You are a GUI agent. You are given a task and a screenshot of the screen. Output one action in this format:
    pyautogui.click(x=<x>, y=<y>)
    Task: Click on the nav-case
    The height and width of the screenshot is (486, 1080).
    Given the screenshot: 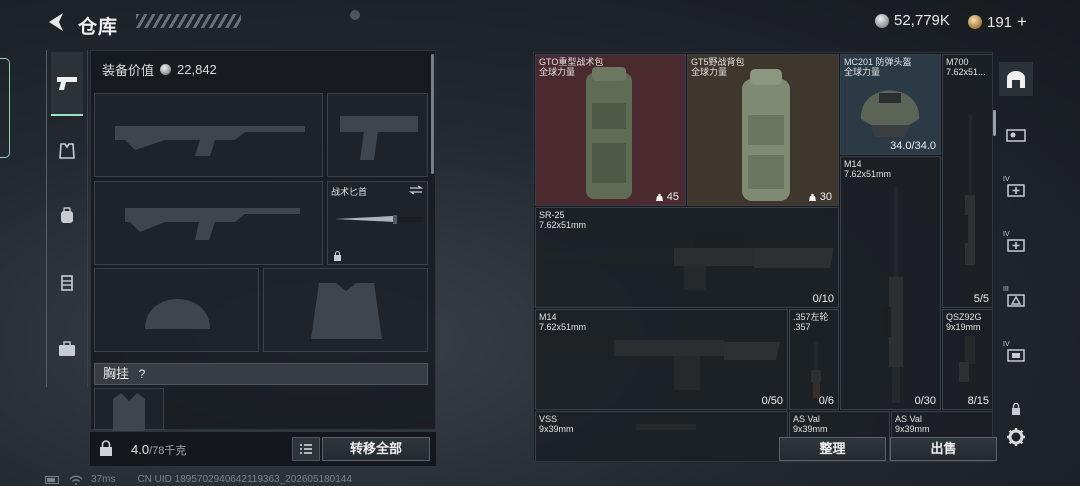 What is the action you would take?
    pyautogui.click(x=67, y=349)
    